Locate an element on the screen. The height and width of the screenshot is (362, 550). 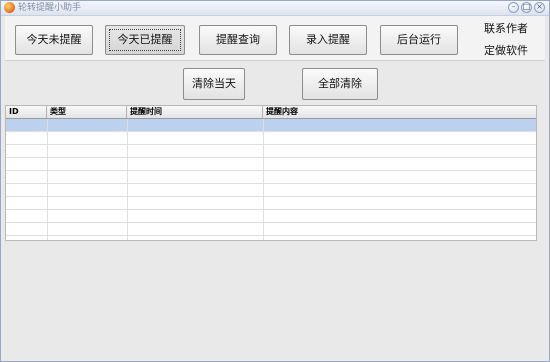
close-icon: × is located at coordinates (539, 6).